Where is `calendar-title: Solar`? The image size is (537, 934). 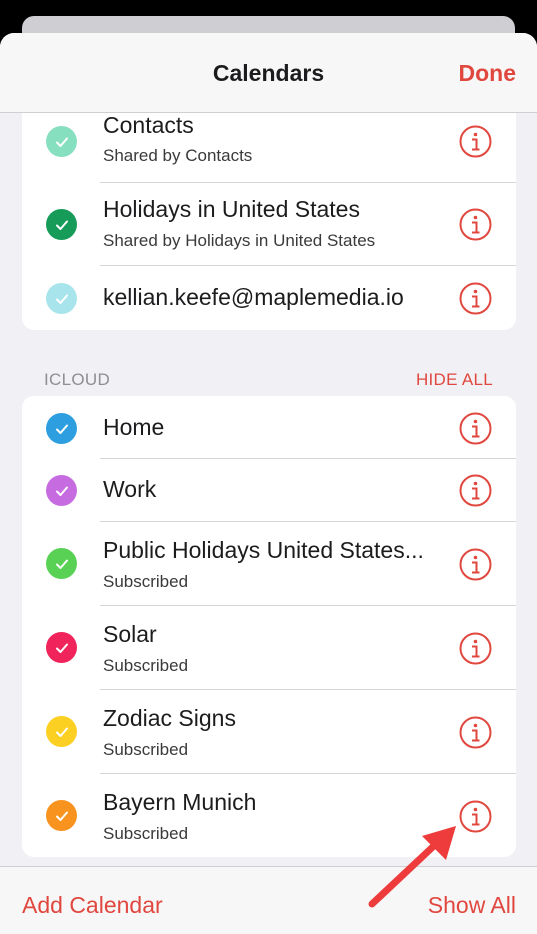
calendar-title: Solar is located at coordinates (130, 634).